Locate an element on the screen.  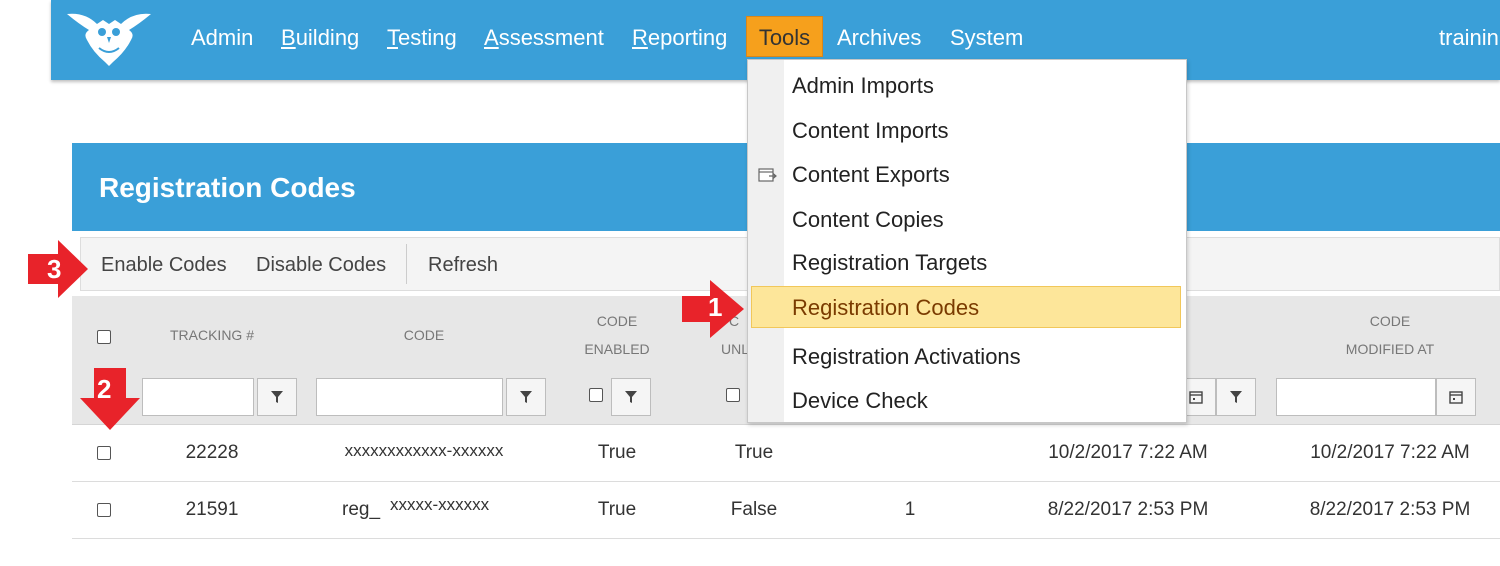
nav-tools: Tools is located at coordinates (784, 36).